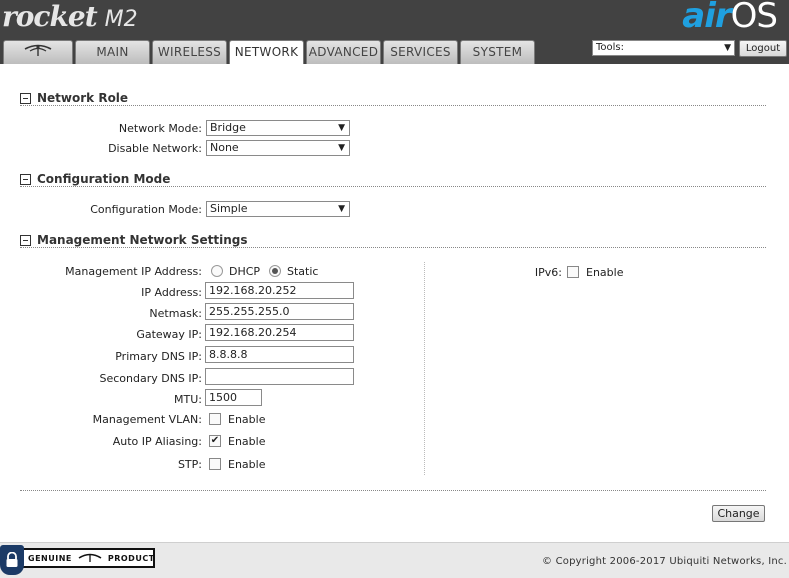 The width and height of the screenshot is (789, 578). What do you see at coordinates (343, 52) in the screenshot?
I see `tab-advanced: ADVANCED` at bounding box center [343, 52].